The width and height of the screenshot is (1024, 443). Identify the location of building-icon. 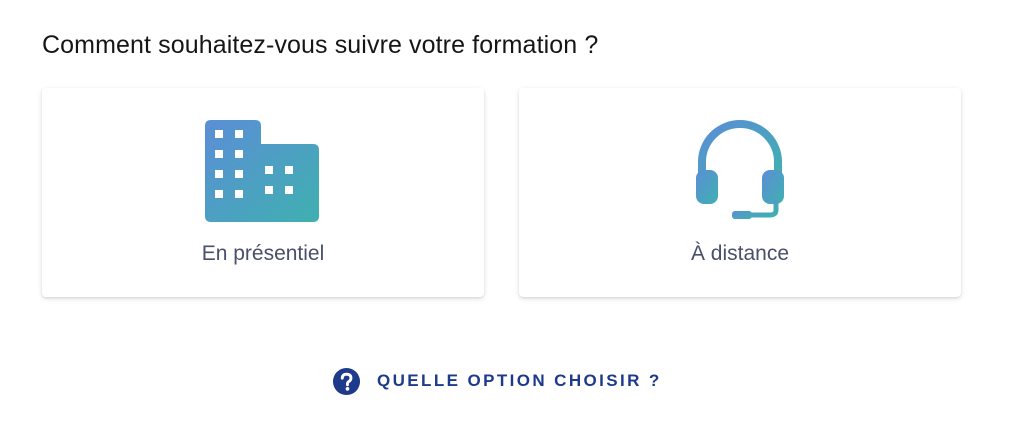
(263, 170).